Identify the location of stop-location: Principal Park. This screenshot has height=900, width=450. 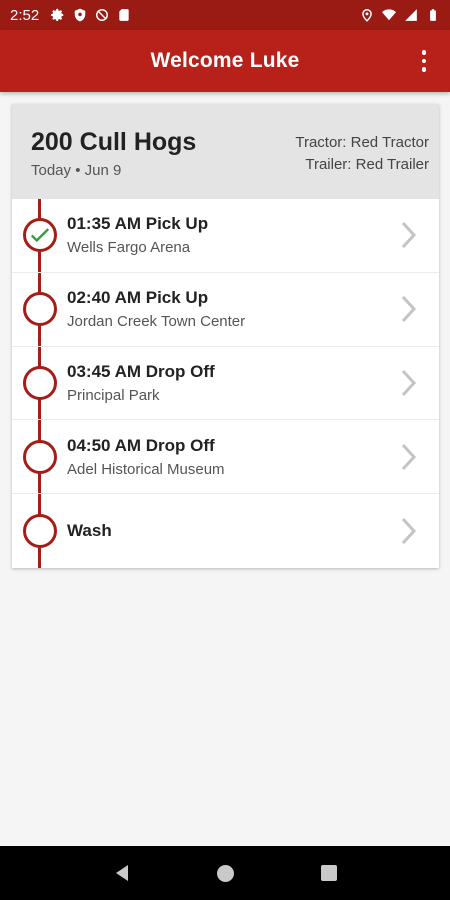
(113, 395).